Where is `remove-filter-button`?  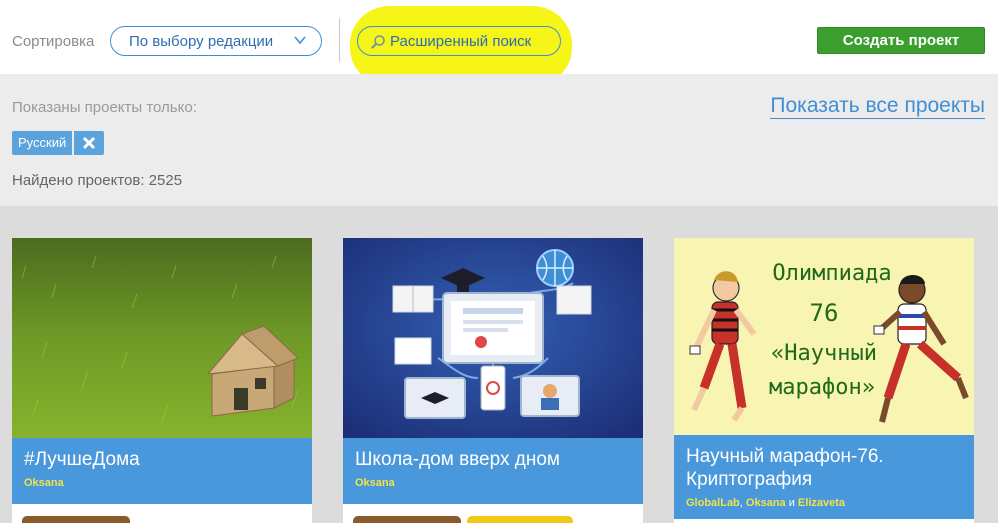
remove-filter-button is located at coordinates (89, 143).